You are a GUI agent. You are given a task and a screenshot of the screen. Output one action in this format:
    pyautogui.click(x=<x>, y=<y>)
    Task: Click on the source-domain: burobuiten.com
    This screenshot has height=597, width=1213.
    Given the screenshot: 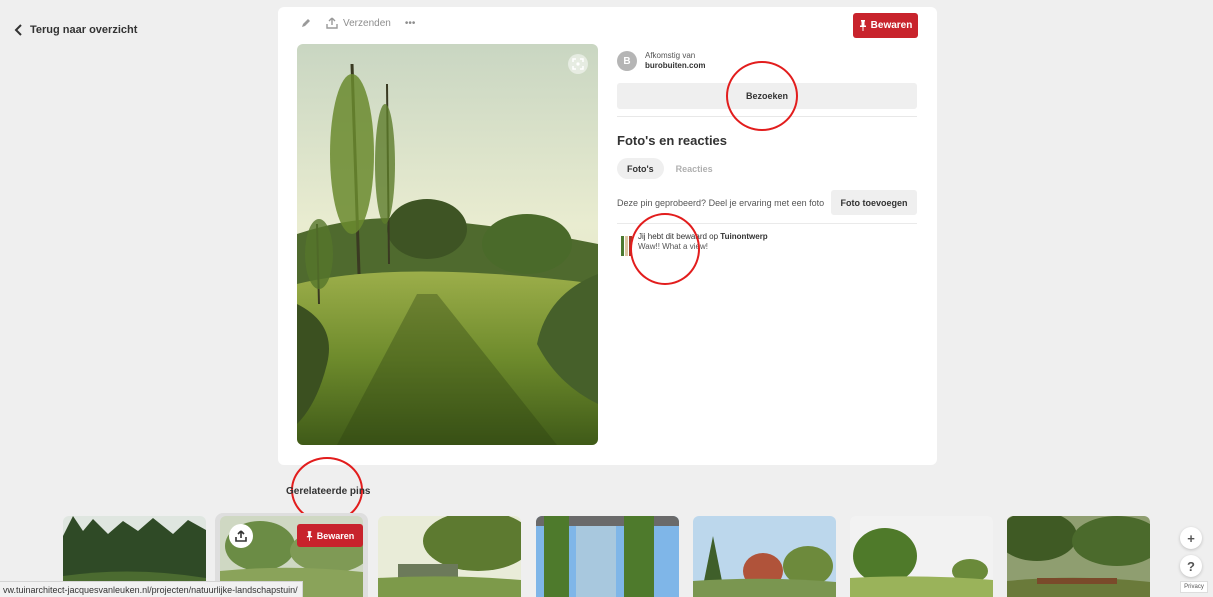 What is the action you would take?
    pyautogui.click(x=675, y=66)
    